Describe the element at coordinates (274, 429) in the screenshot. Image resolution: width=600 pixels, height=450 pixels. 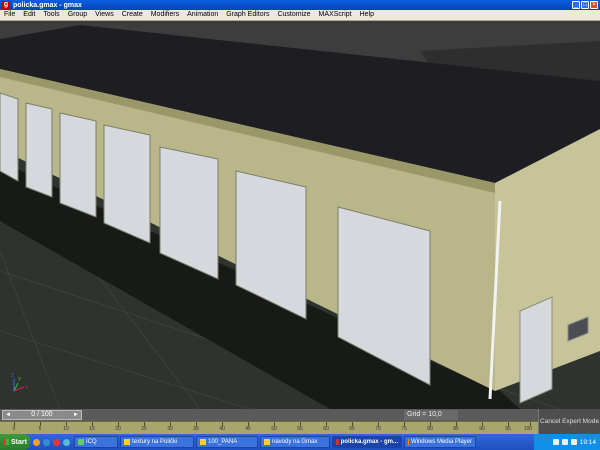
I see `ruler-tick-label: 50` at that location.